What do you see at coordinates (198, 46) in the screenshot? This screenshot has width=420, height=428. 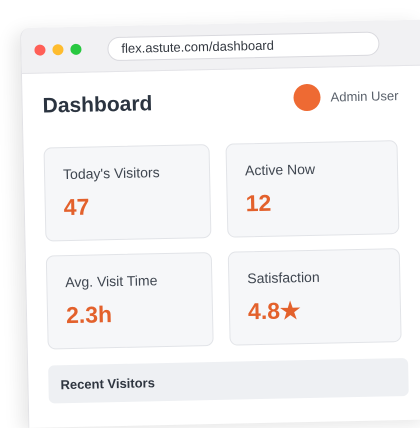 I see `address-bar-url: flex.astute.com/dashboard` at bounding box center [198, 46].